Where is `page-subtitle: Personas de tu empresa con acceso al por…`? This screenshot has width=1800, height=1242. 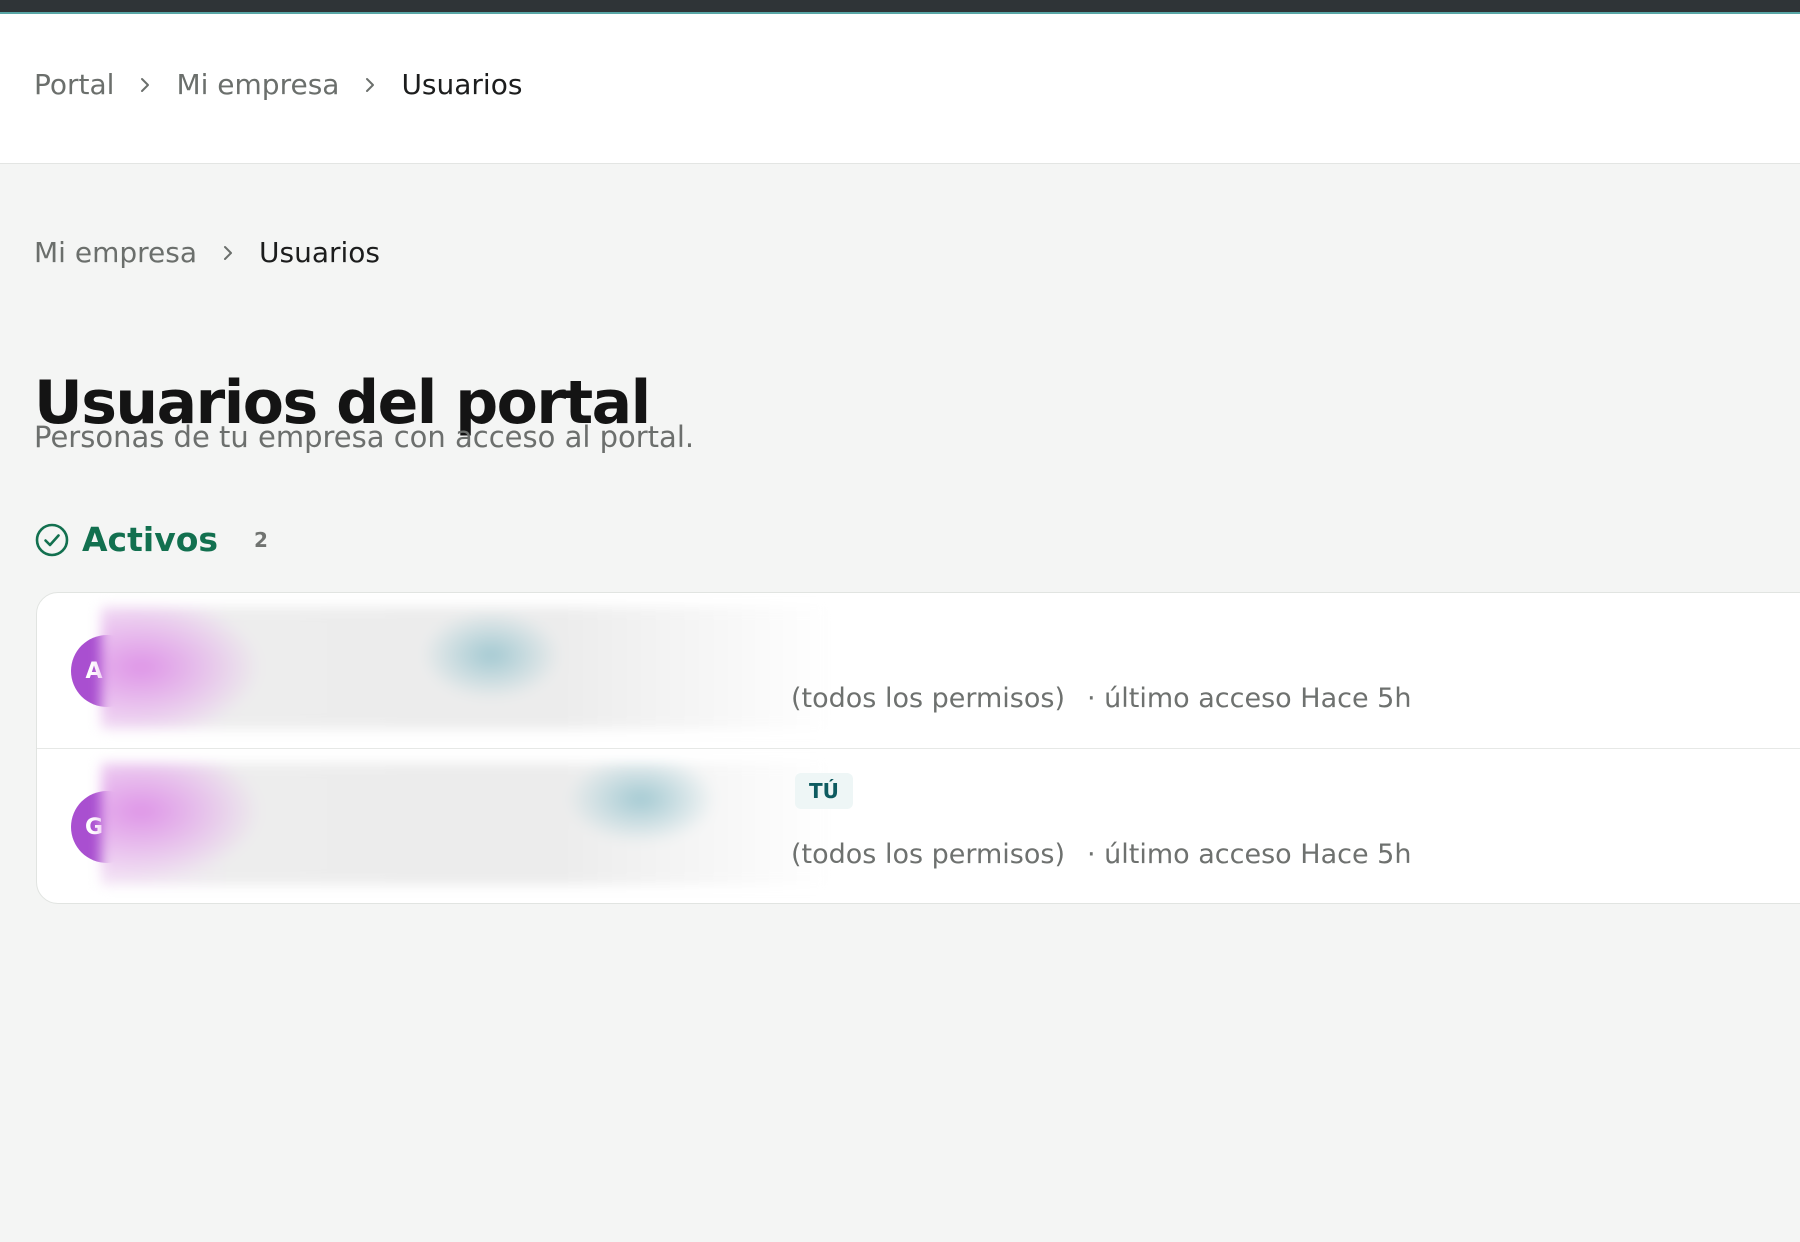 page-subtitle: Personas de tu empresa con acceso al por… is located at coordinates (364, 437).